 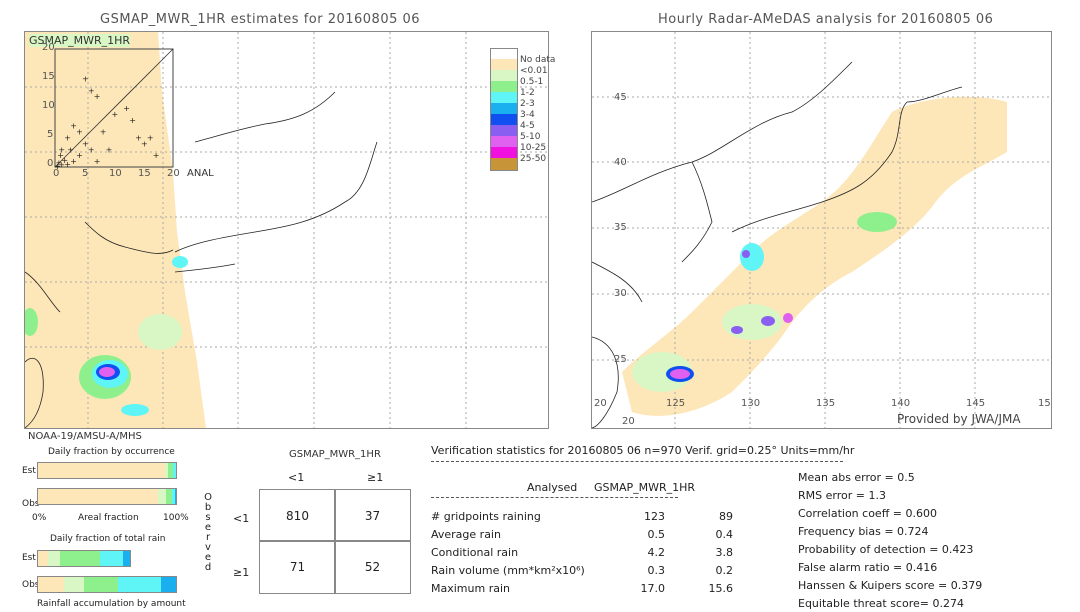 What do you see at coordinates (297, 515) in the screenshot?
I see `cell-hits-neg: 810` at bounding box center [297, 515].